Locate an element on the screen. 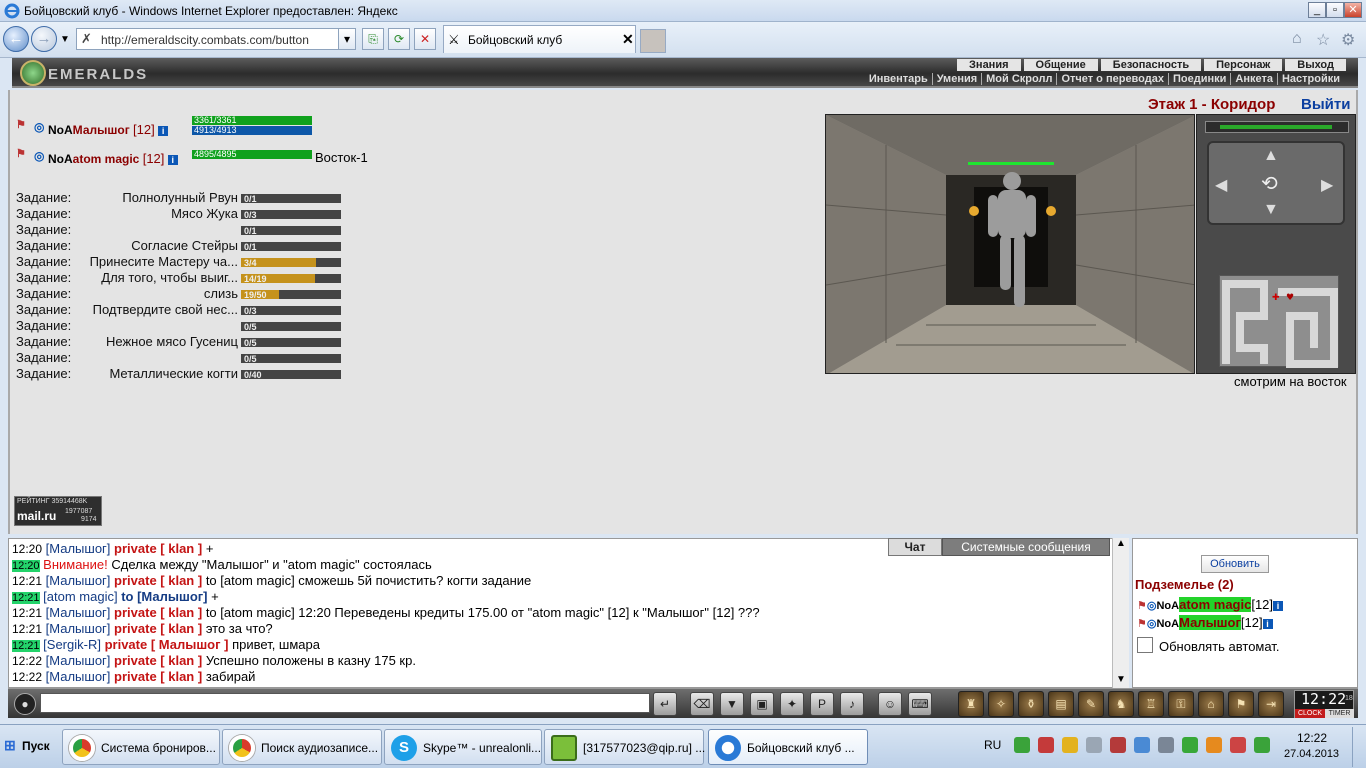 The image size is (1366, 768). dungeon-view is located at coordinates (1010, 244).